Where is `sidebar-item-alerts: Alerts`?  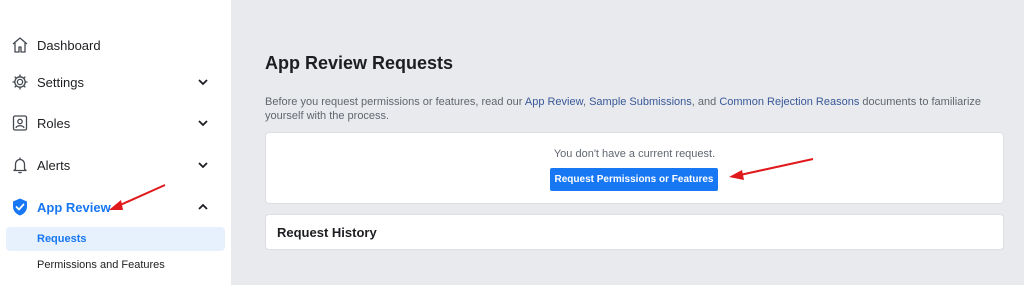
sidebar-item-alerts: Alerts is located at coordinates (115, 165).